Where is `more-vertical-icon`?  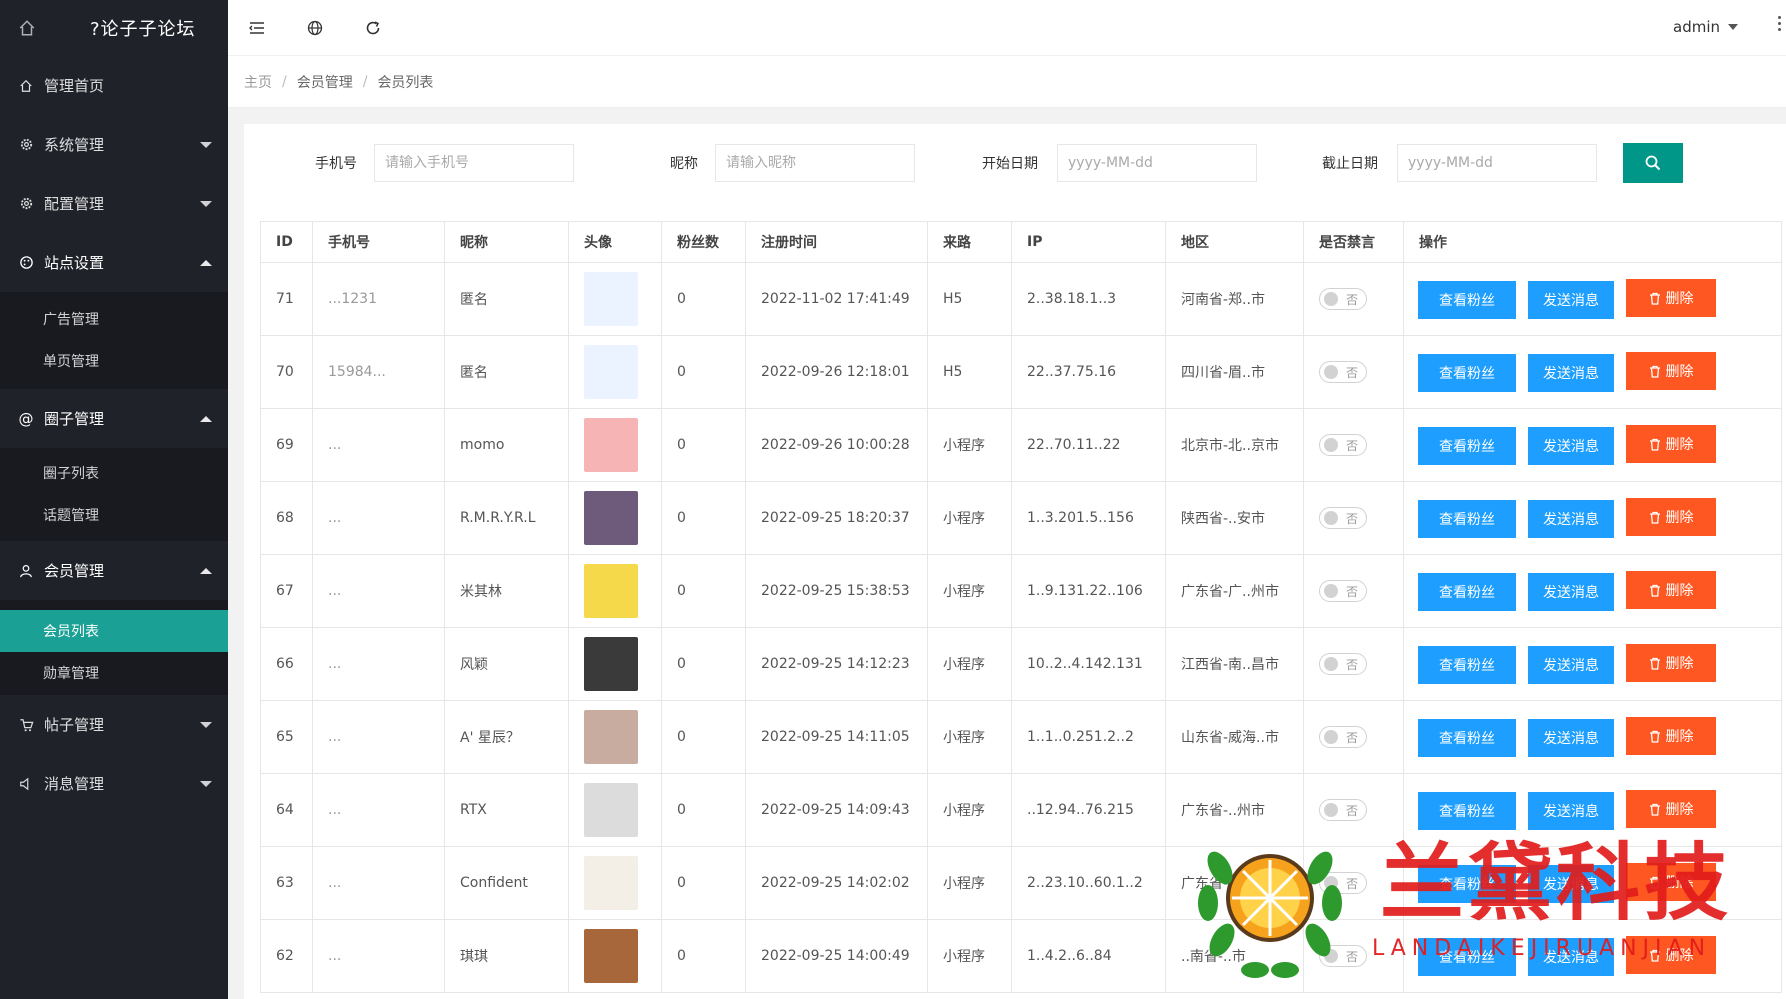 more-vertical-icon is located at coordinates (1780, 23).